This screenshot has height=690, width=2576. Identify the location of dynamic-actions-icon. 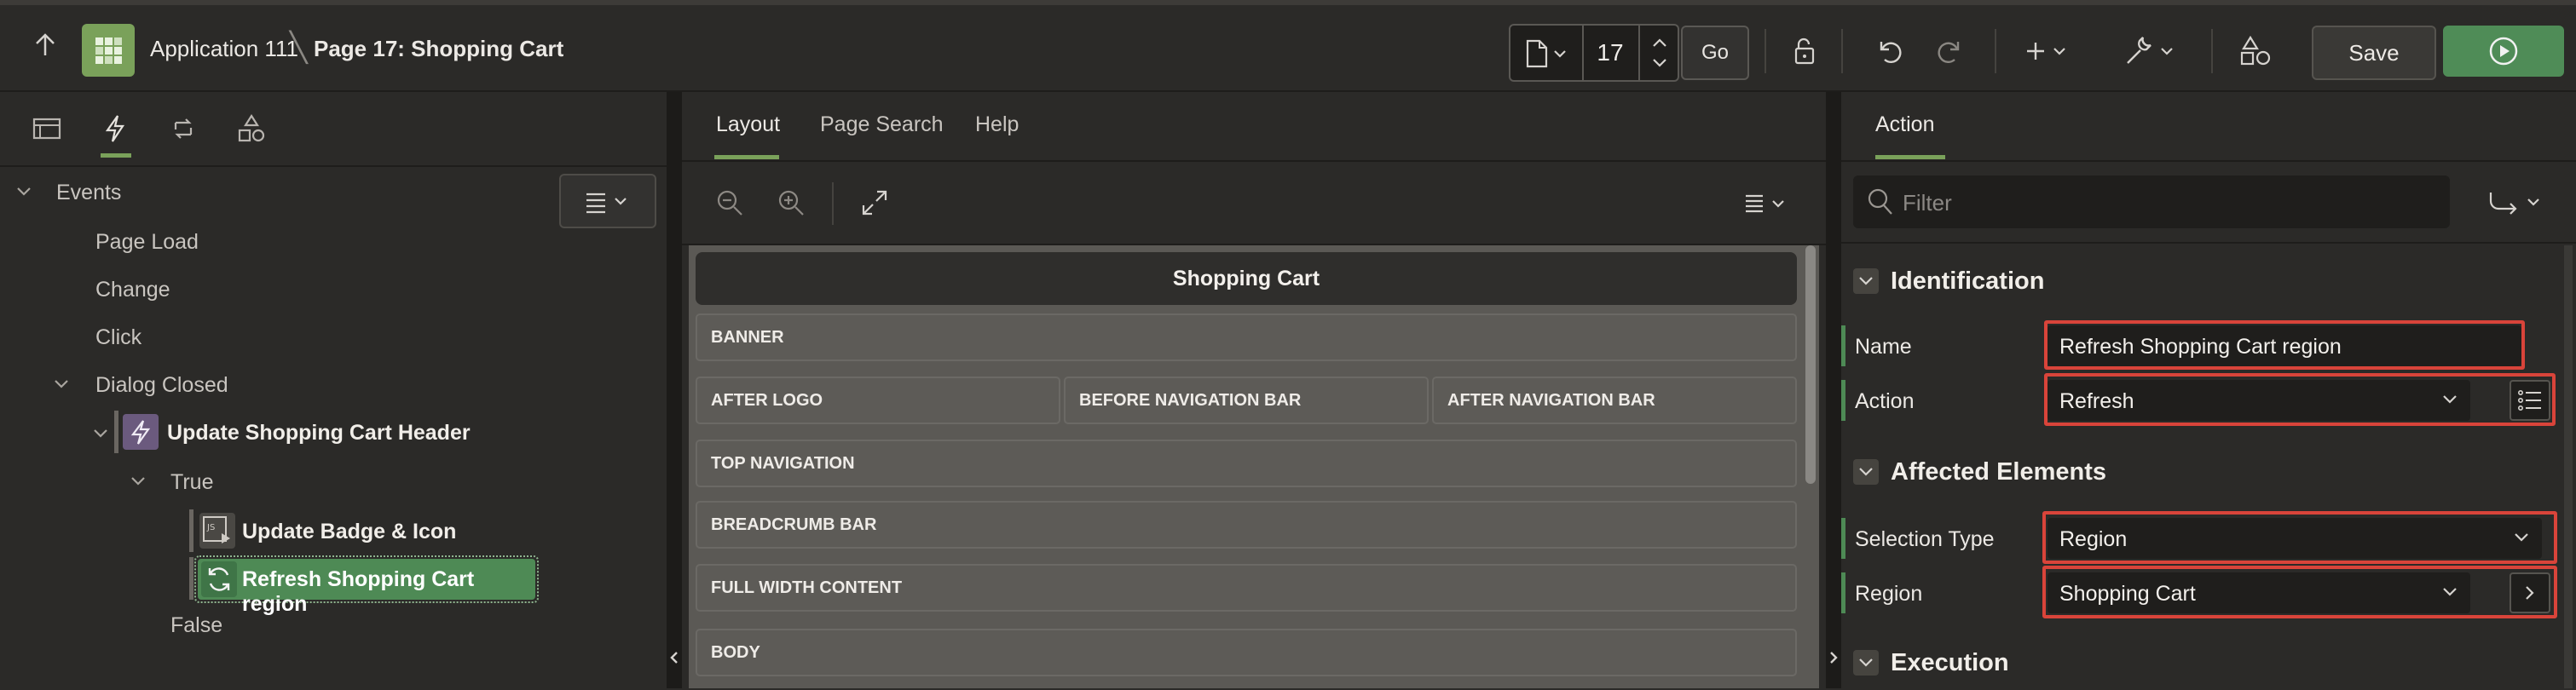
(115, 128).